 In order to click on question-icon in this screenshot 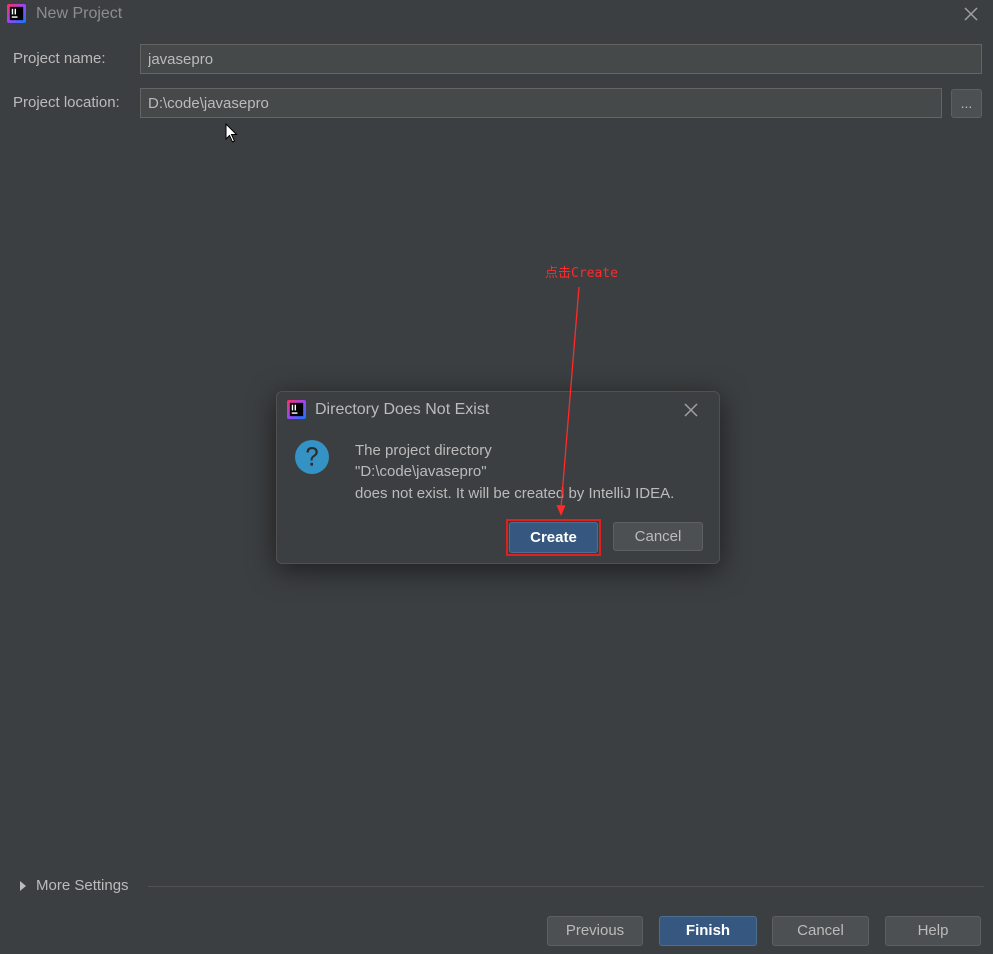, I will do `click(312, 457)`.